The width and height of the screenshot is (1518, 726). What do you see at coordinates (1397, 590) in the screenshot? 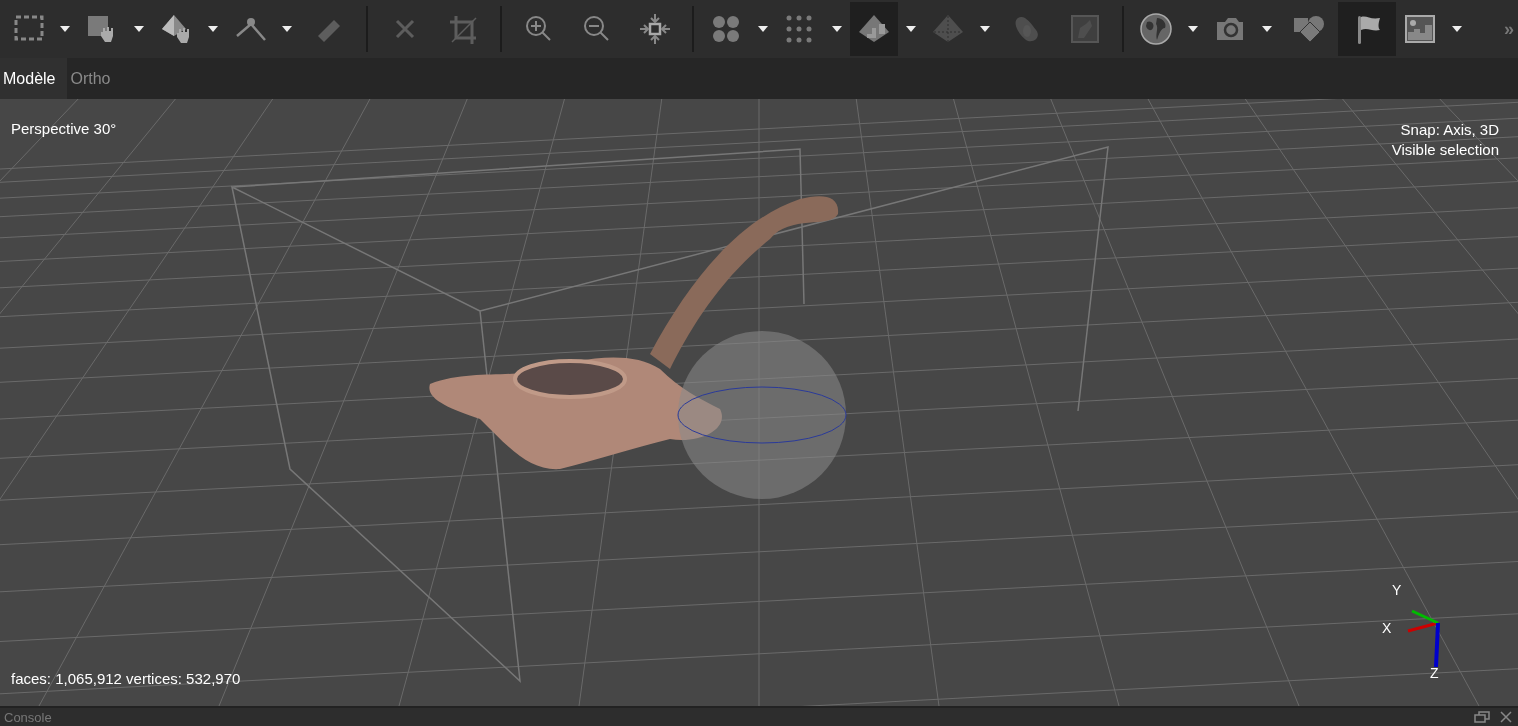
I see `y-axis-label: Y` at bounding box center [1397, 590].